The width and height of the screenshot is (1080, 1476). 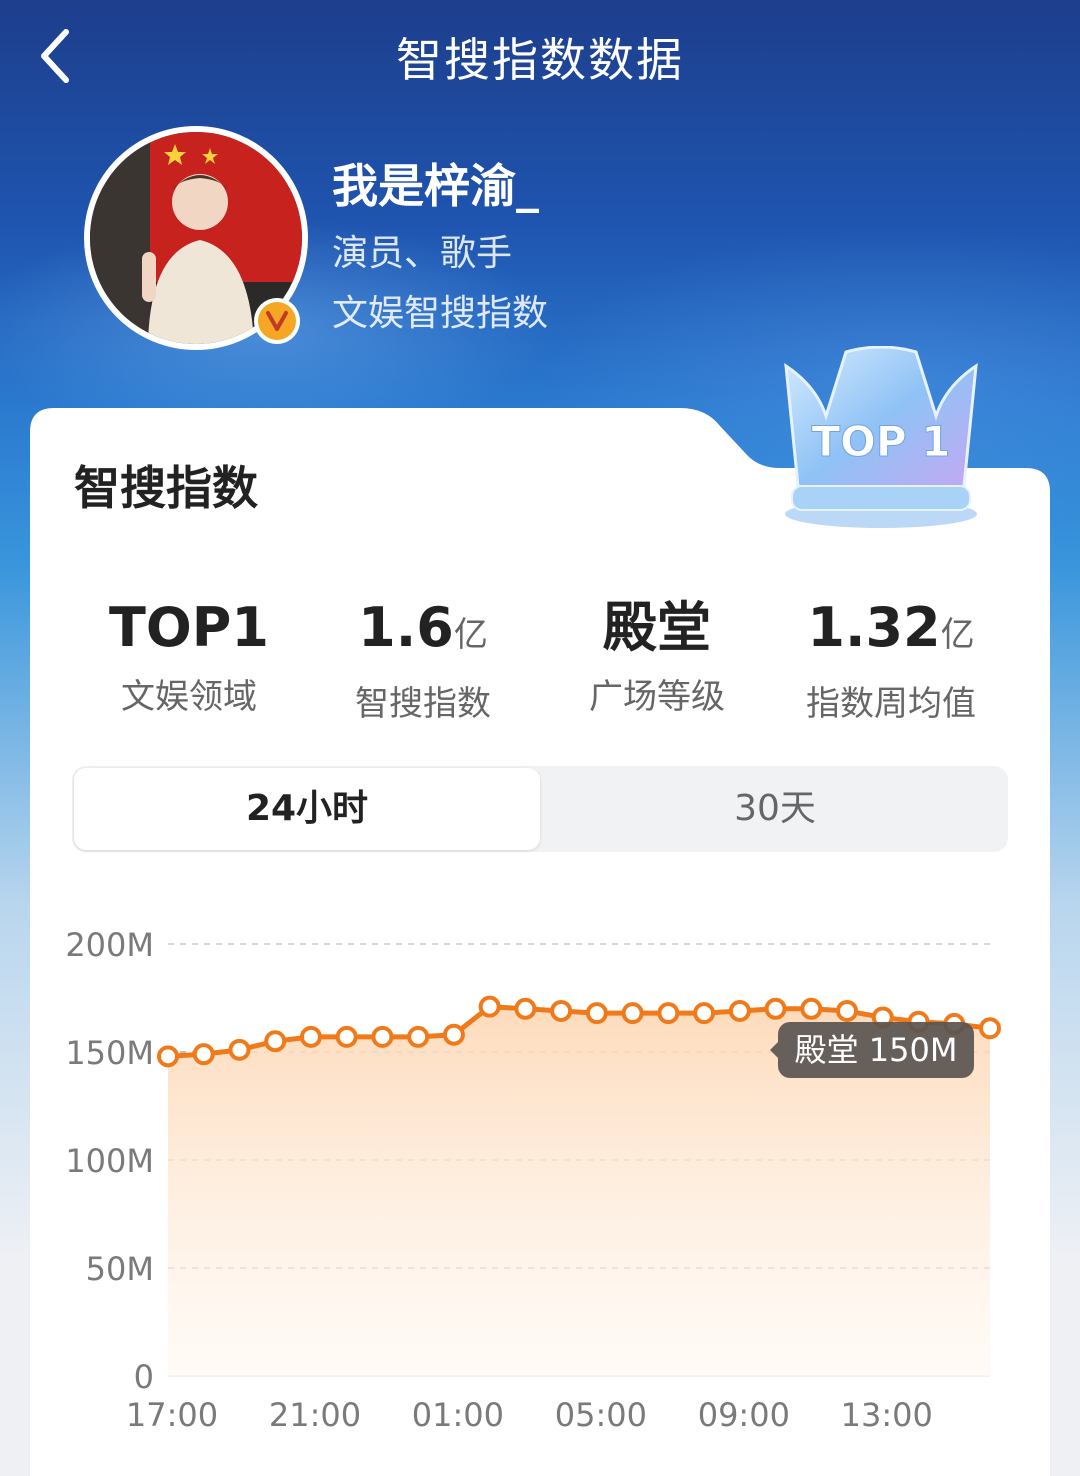 I want to click on profile-subtitle: 文娱智搜指数, so click(x=440, y=313).